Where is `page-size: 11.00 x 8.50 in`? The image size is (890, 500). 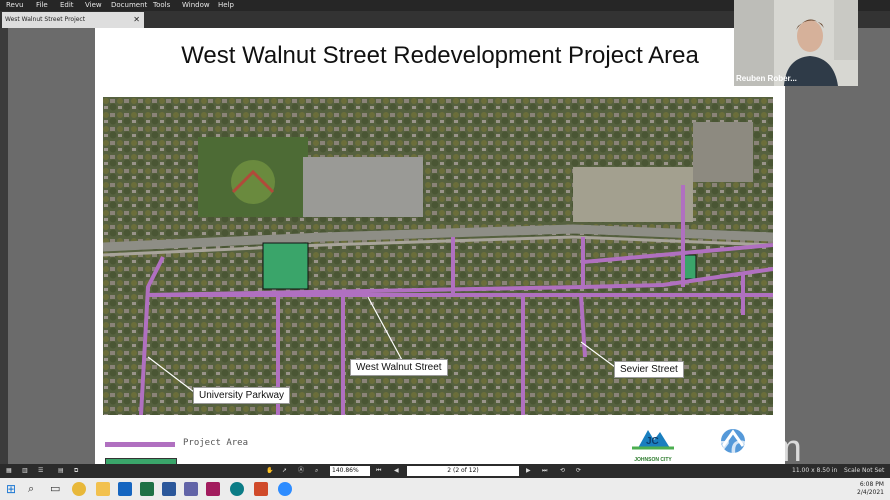 page-size: 11.00 x 8.50 in is located at coordinates (815, 470).